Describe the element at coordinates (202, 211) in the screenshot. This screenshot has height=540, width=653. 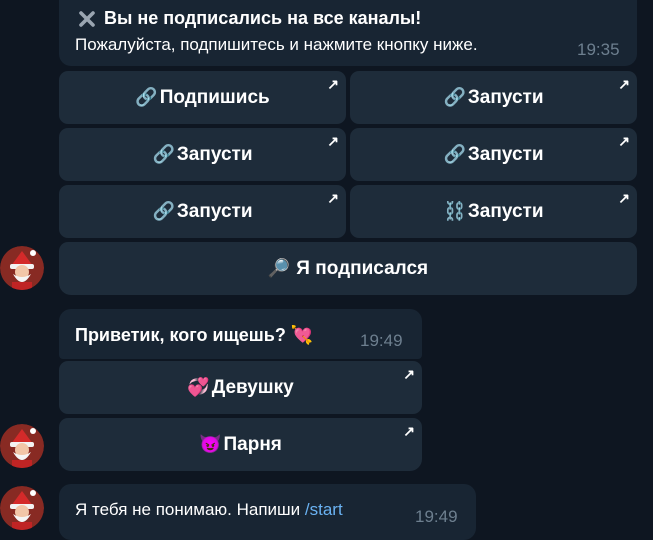
I see `launch-button-4: 🔗 Запусти ↗` at that location.